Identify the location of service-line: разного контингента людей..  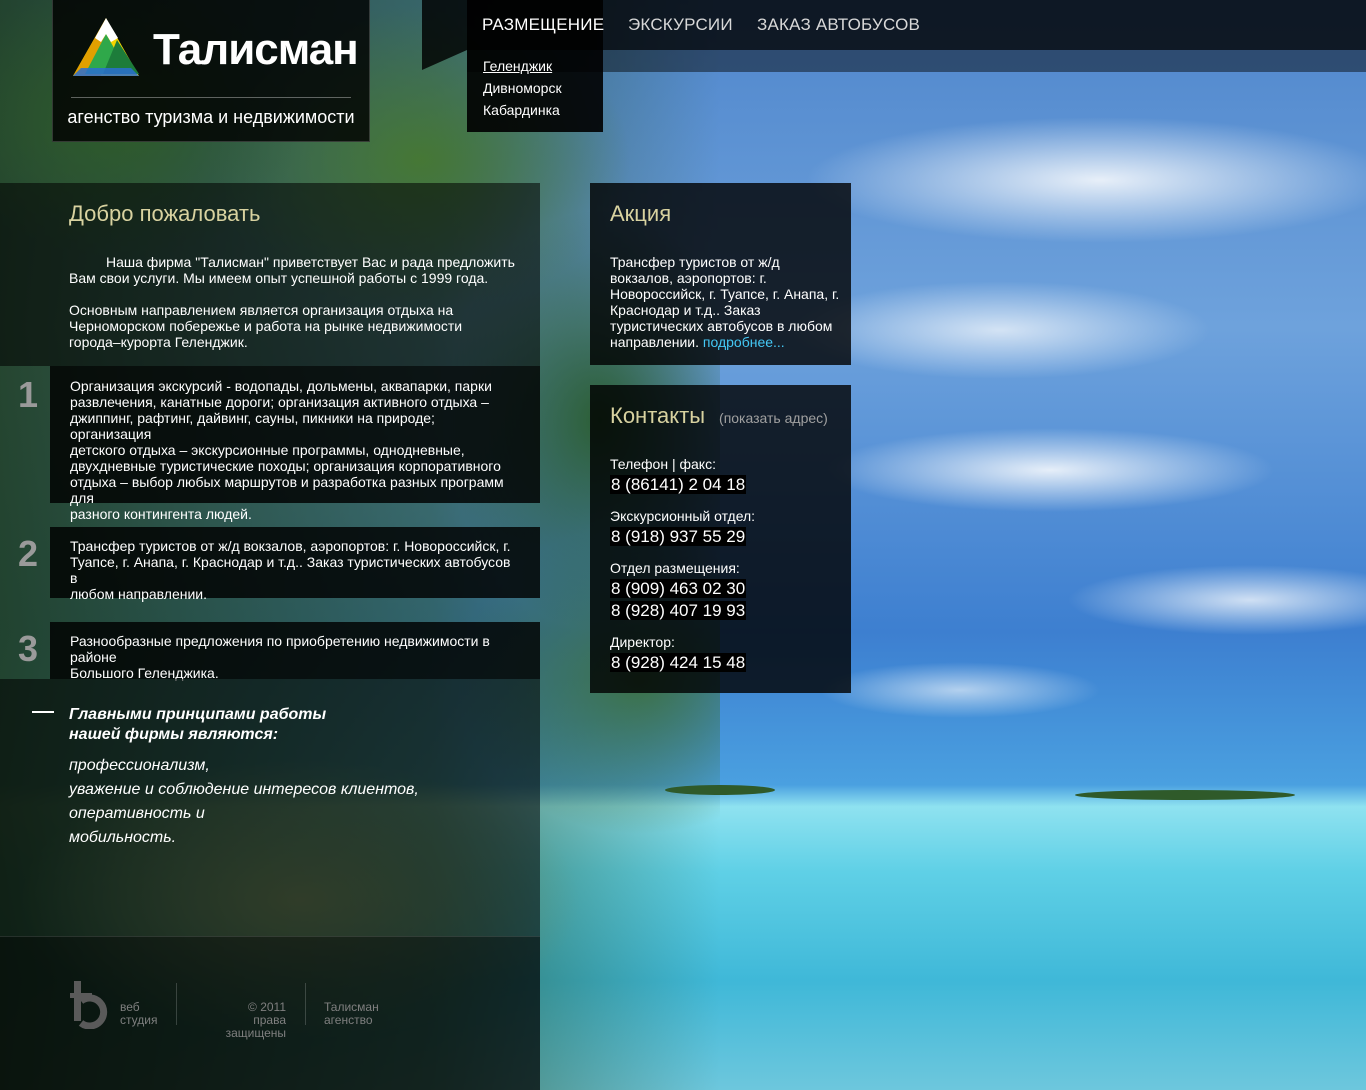
(161, 514).